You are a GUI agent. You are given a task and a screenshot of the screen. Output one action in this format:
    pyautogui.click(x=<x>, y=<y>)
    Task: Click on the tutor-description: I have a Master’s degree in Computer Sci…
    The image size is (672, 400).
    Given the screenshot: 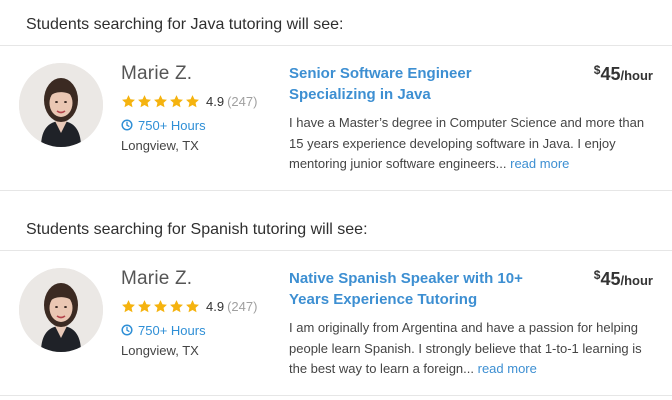 What is the action you would take?
    pyautogui.click(x=471, y=144)
    